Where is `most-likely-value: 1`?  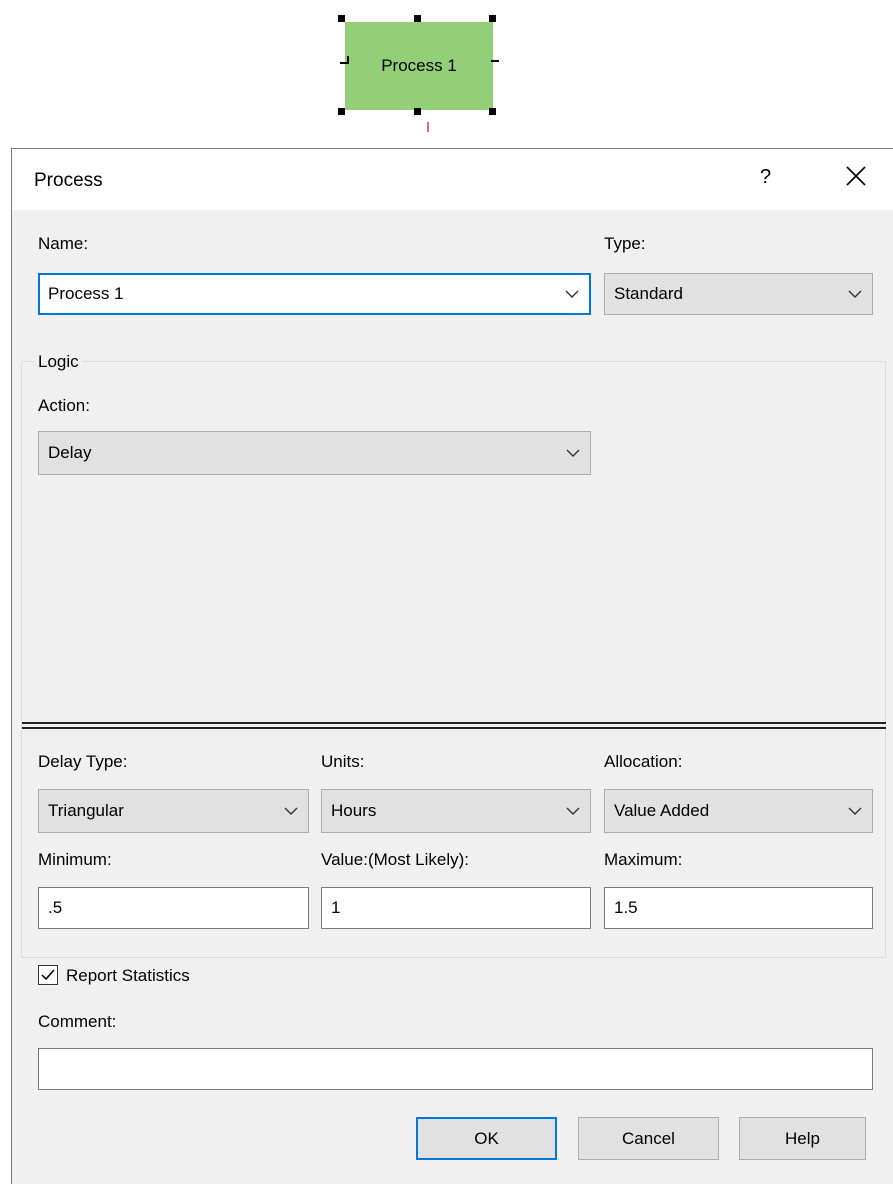 most-likely-value: 1 is located at coordinates (336, 907).